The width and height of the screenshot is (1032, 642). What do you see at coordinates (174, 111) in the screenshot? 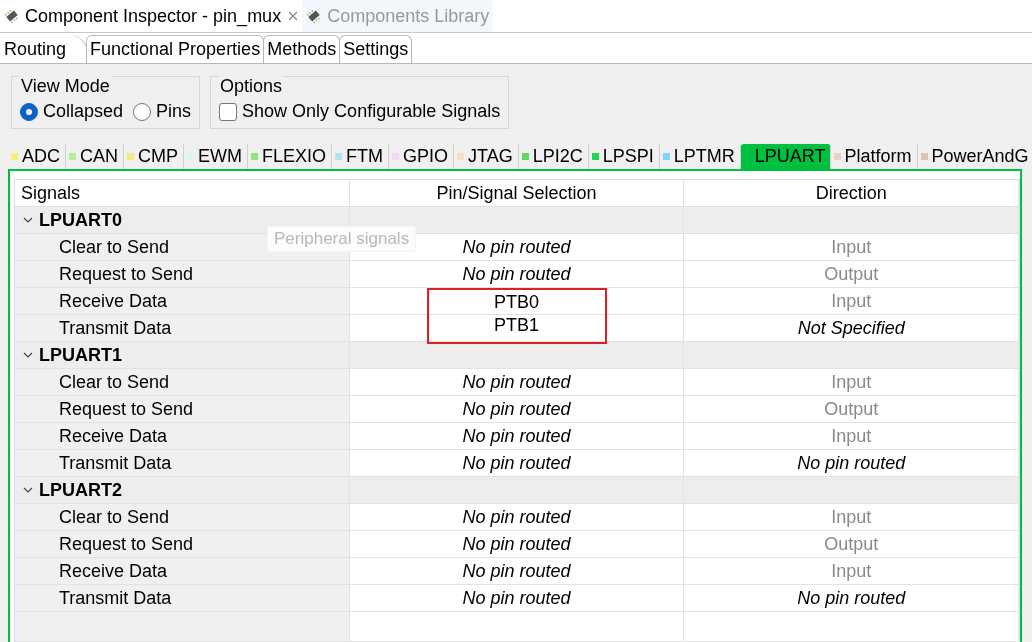
I see `radio-label: Pins` at bounding box center [174, 111].